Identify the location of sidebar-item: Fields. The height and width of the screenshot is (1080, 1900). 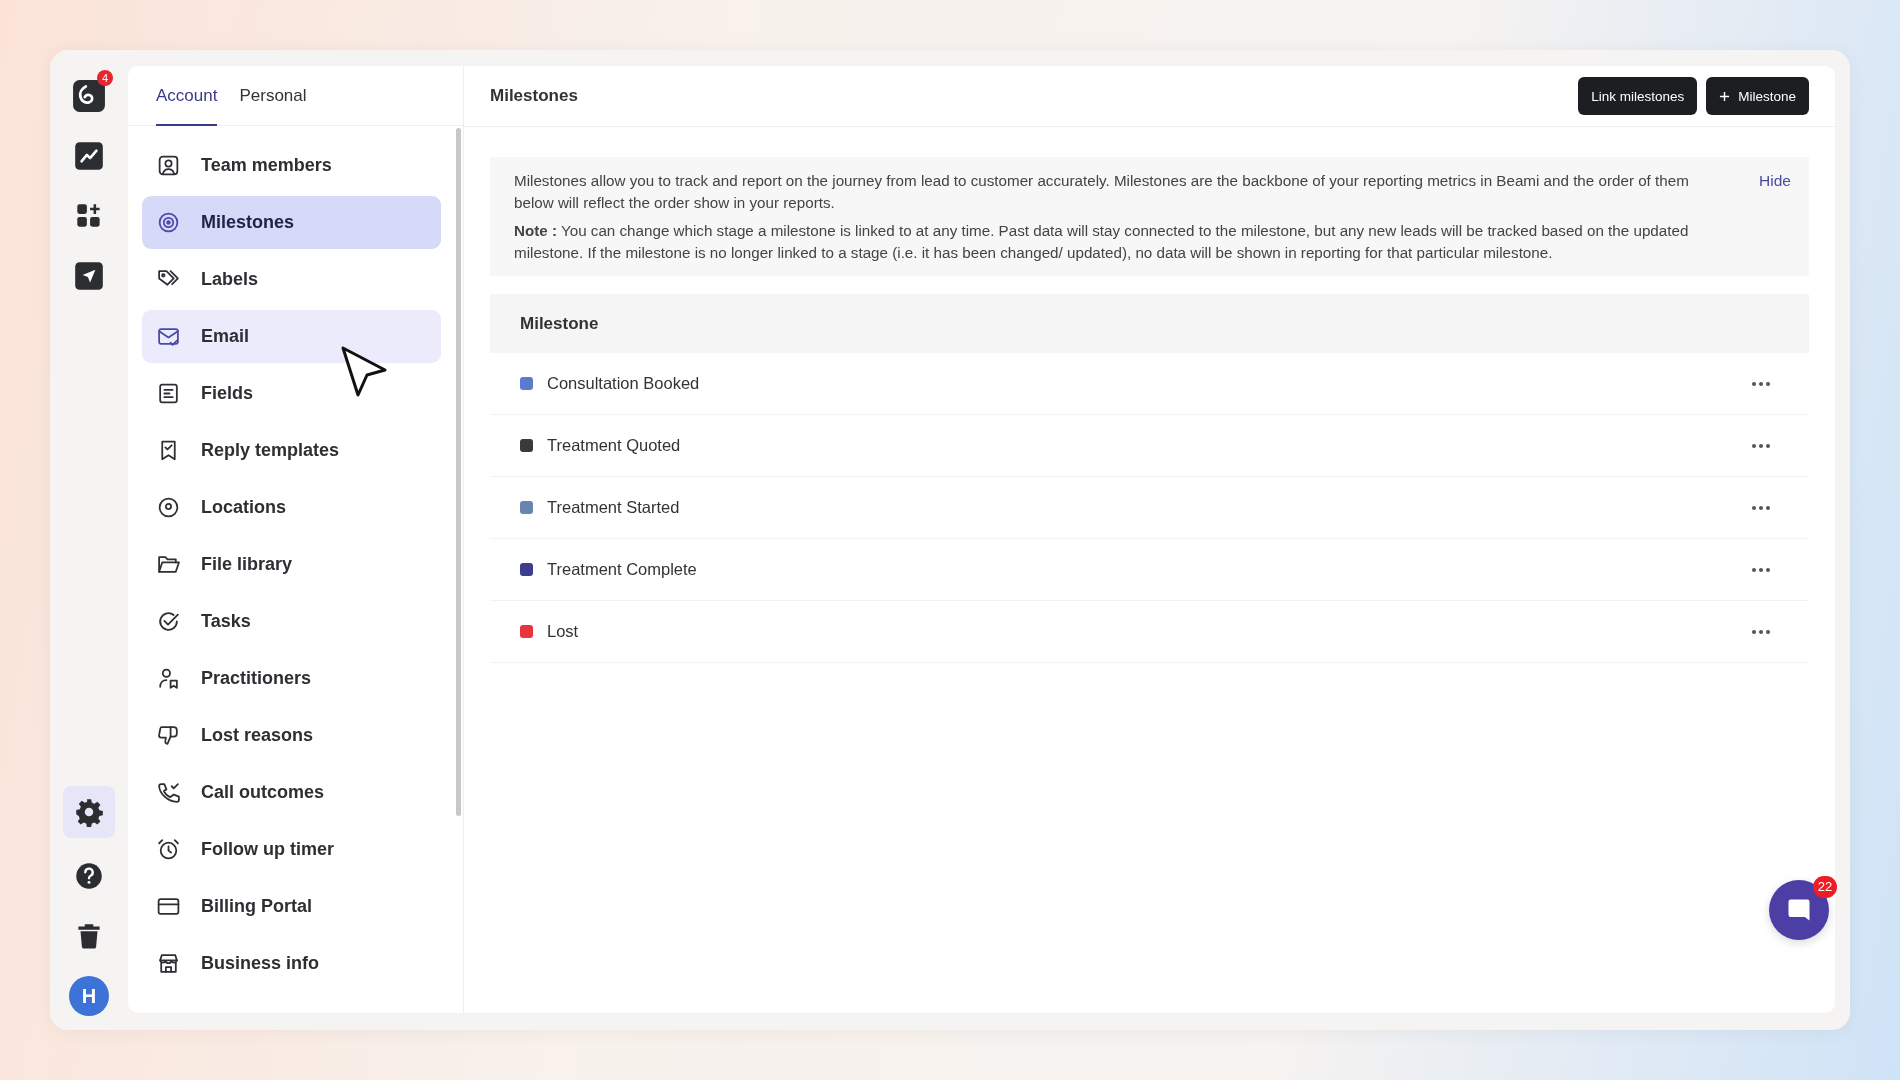
(291, 393).